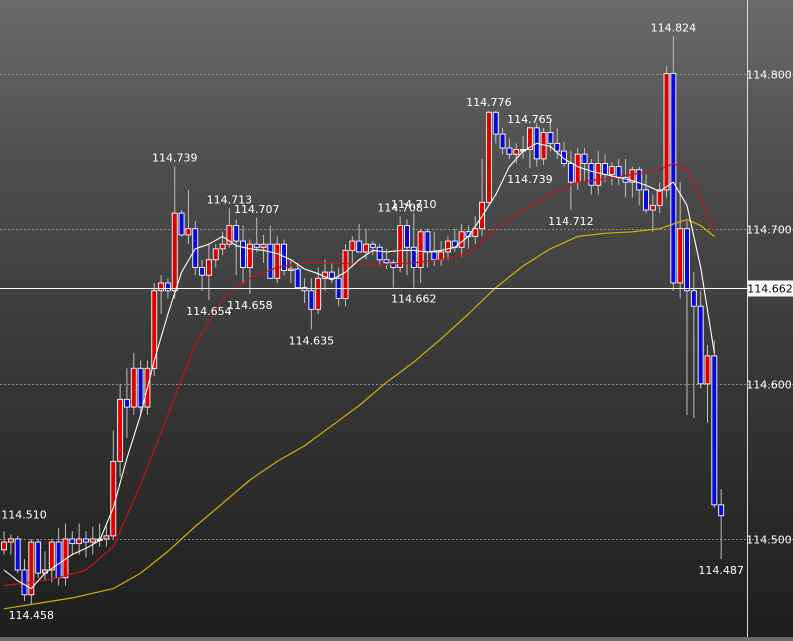 This screenshot has height=641, width=793. Describe the element at coordinates (769, 385) in the screenshot. I see `y-tick-label: 114.600` at that location.